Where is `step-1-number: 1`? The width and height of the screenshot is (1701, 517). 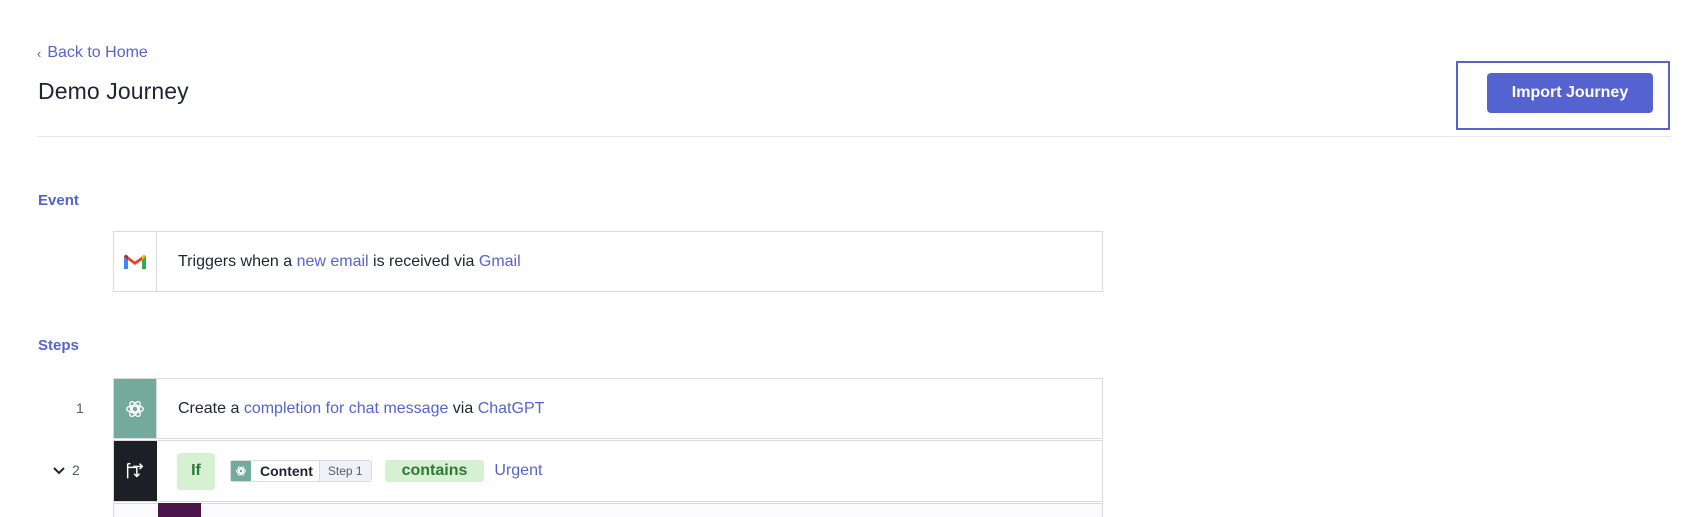 step-1-number: 1 is located at coordinates (80, 408).